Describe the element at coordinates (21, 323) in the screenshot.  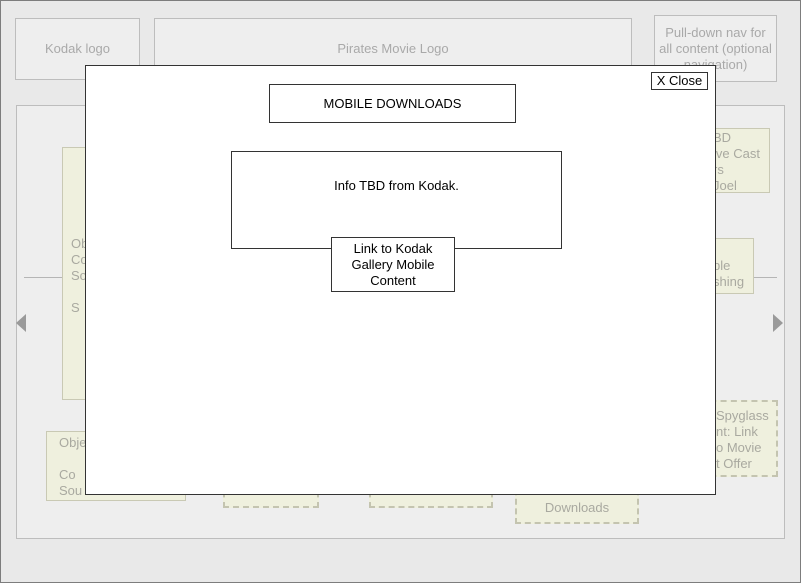
I see `left-arrow-icon` at that location.